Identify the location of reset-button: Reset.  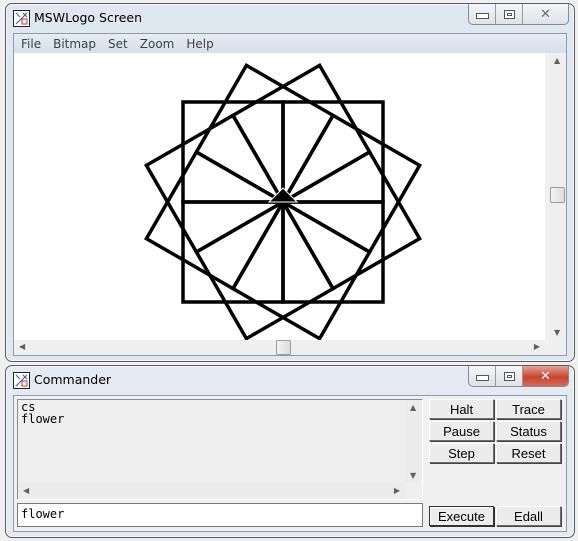
(528, 453).